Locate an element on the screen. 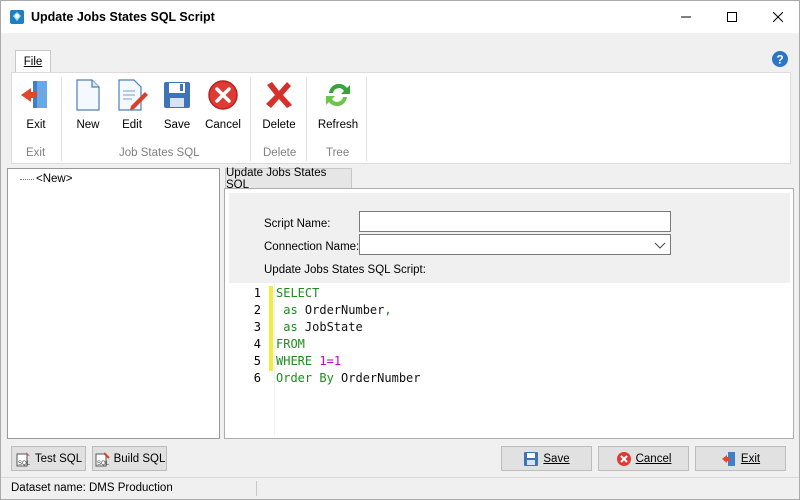  test-sql-button: SQL Test SQL is located at coordinates (48, 458).